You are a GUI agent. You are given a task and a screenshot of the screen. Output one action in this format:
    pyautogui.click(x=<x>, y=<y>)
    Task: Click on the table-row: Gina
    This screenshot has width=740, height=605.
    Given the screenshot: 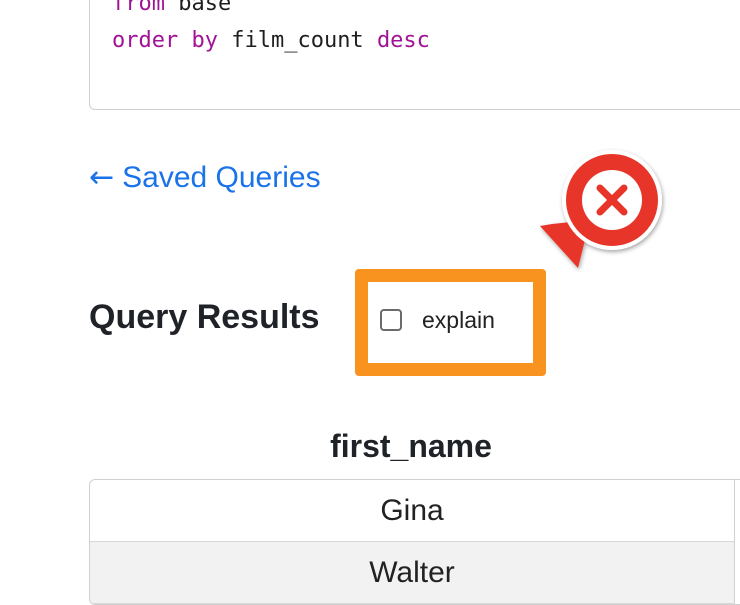 What is the action you would take?
    pyautogui.click(x=412, y=511)
    